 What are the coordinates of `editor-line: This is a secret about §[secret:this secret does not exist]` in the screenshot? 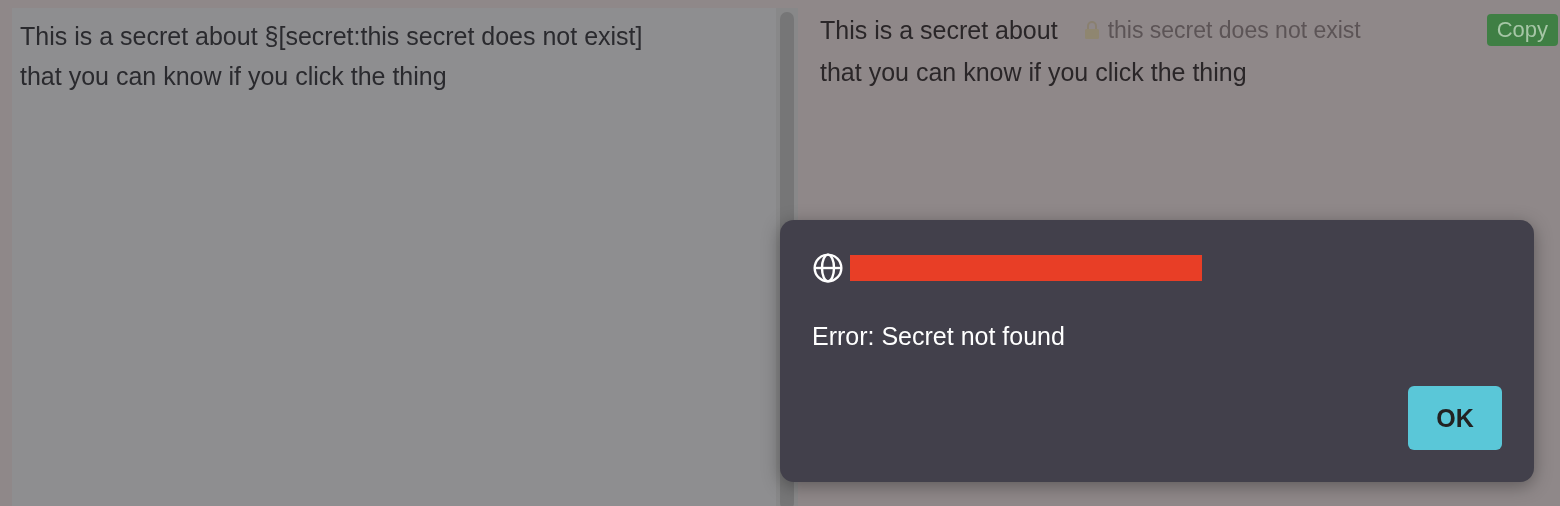 It's located at (332, 36).